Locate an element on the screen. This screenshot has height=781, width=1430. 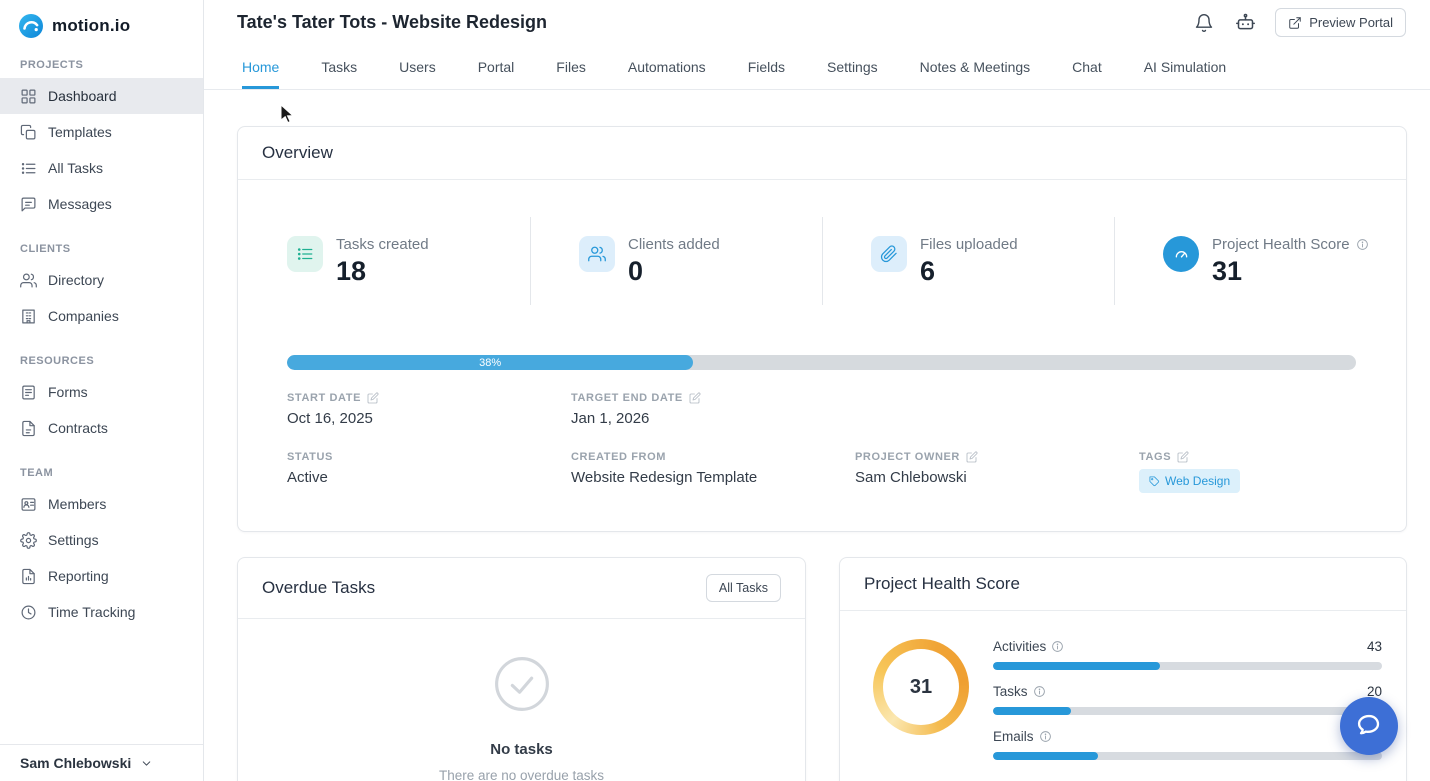
tab-users: Users is located at coordinates (417, 67).